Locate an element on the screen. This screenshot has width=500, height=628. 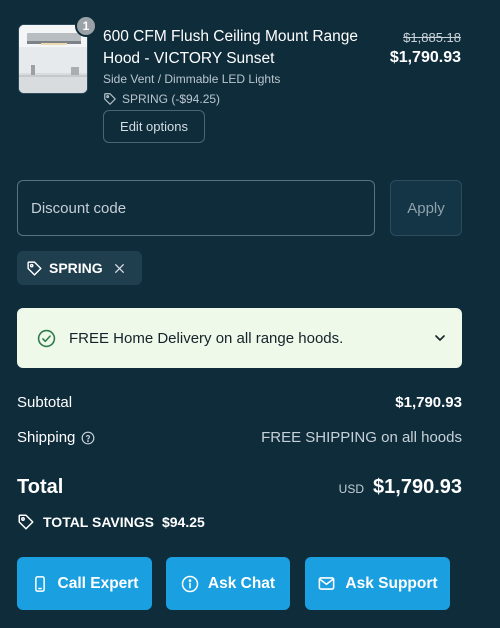
total-value: $1,790.93 is located at coordinates (417, 487).